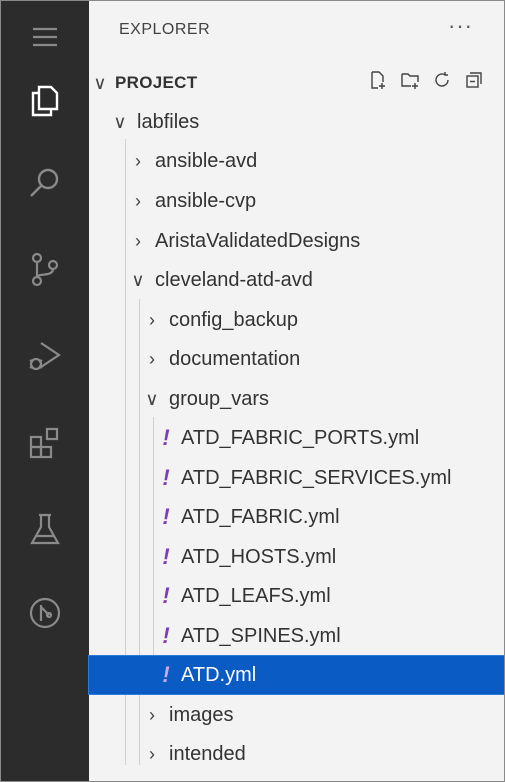 This screenshot has height=782, width=505. What do you see at coordinates (219, 674) in the screenshot?
I see `tree-item-label: ATD.yml` at bounding box center [219, 674].